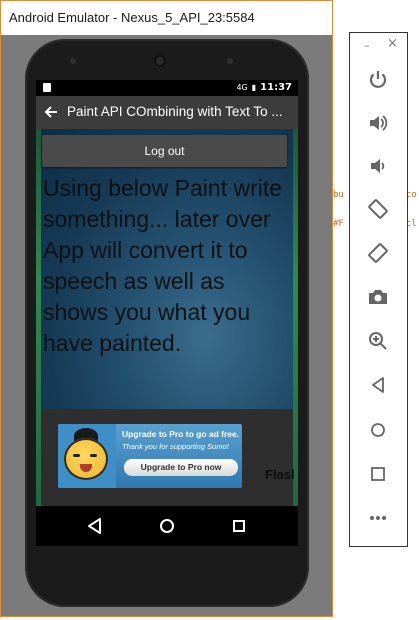 The height and width of the screenshot is (620, 419). Describe the element at coordinates (164, 151) in the screenshot. I see `logout-button: Log out` at that location.